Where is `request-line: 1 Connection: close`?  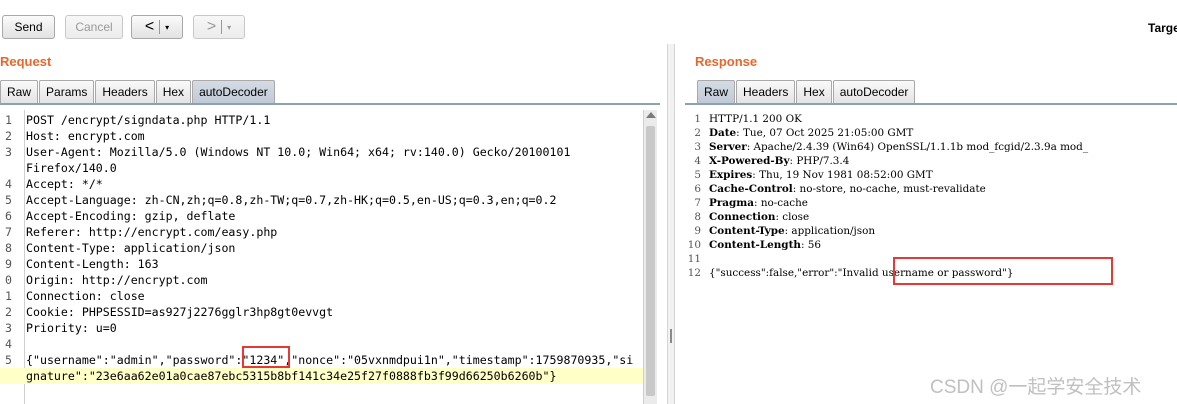 request-line: 1 Connection: close is located at coordinates (321, 296).